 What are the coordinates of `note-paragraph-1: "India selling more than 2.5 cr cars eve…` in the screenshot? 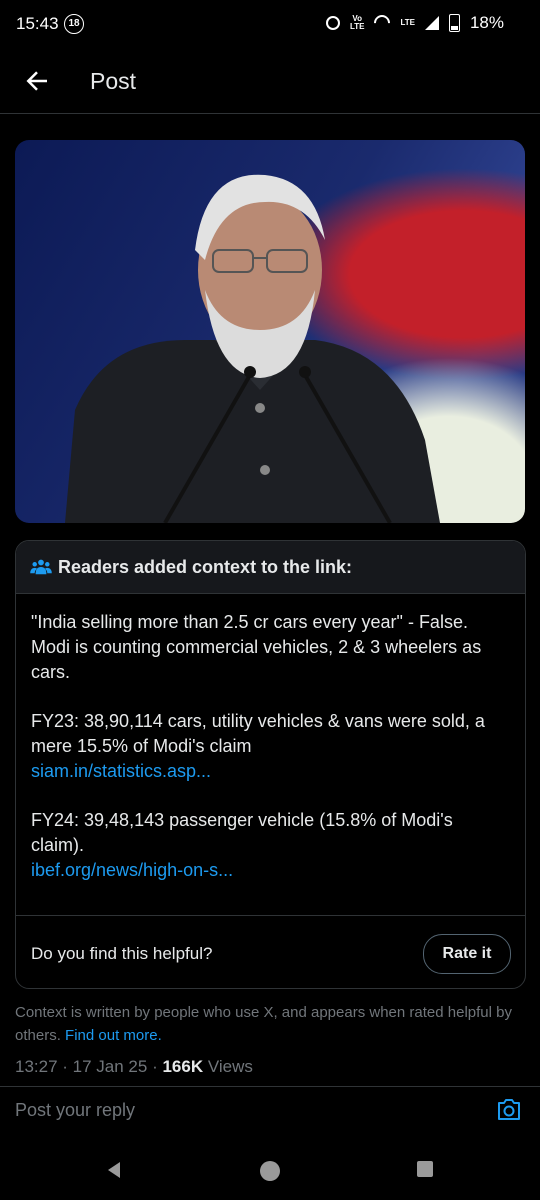 It's located at (256, 647).